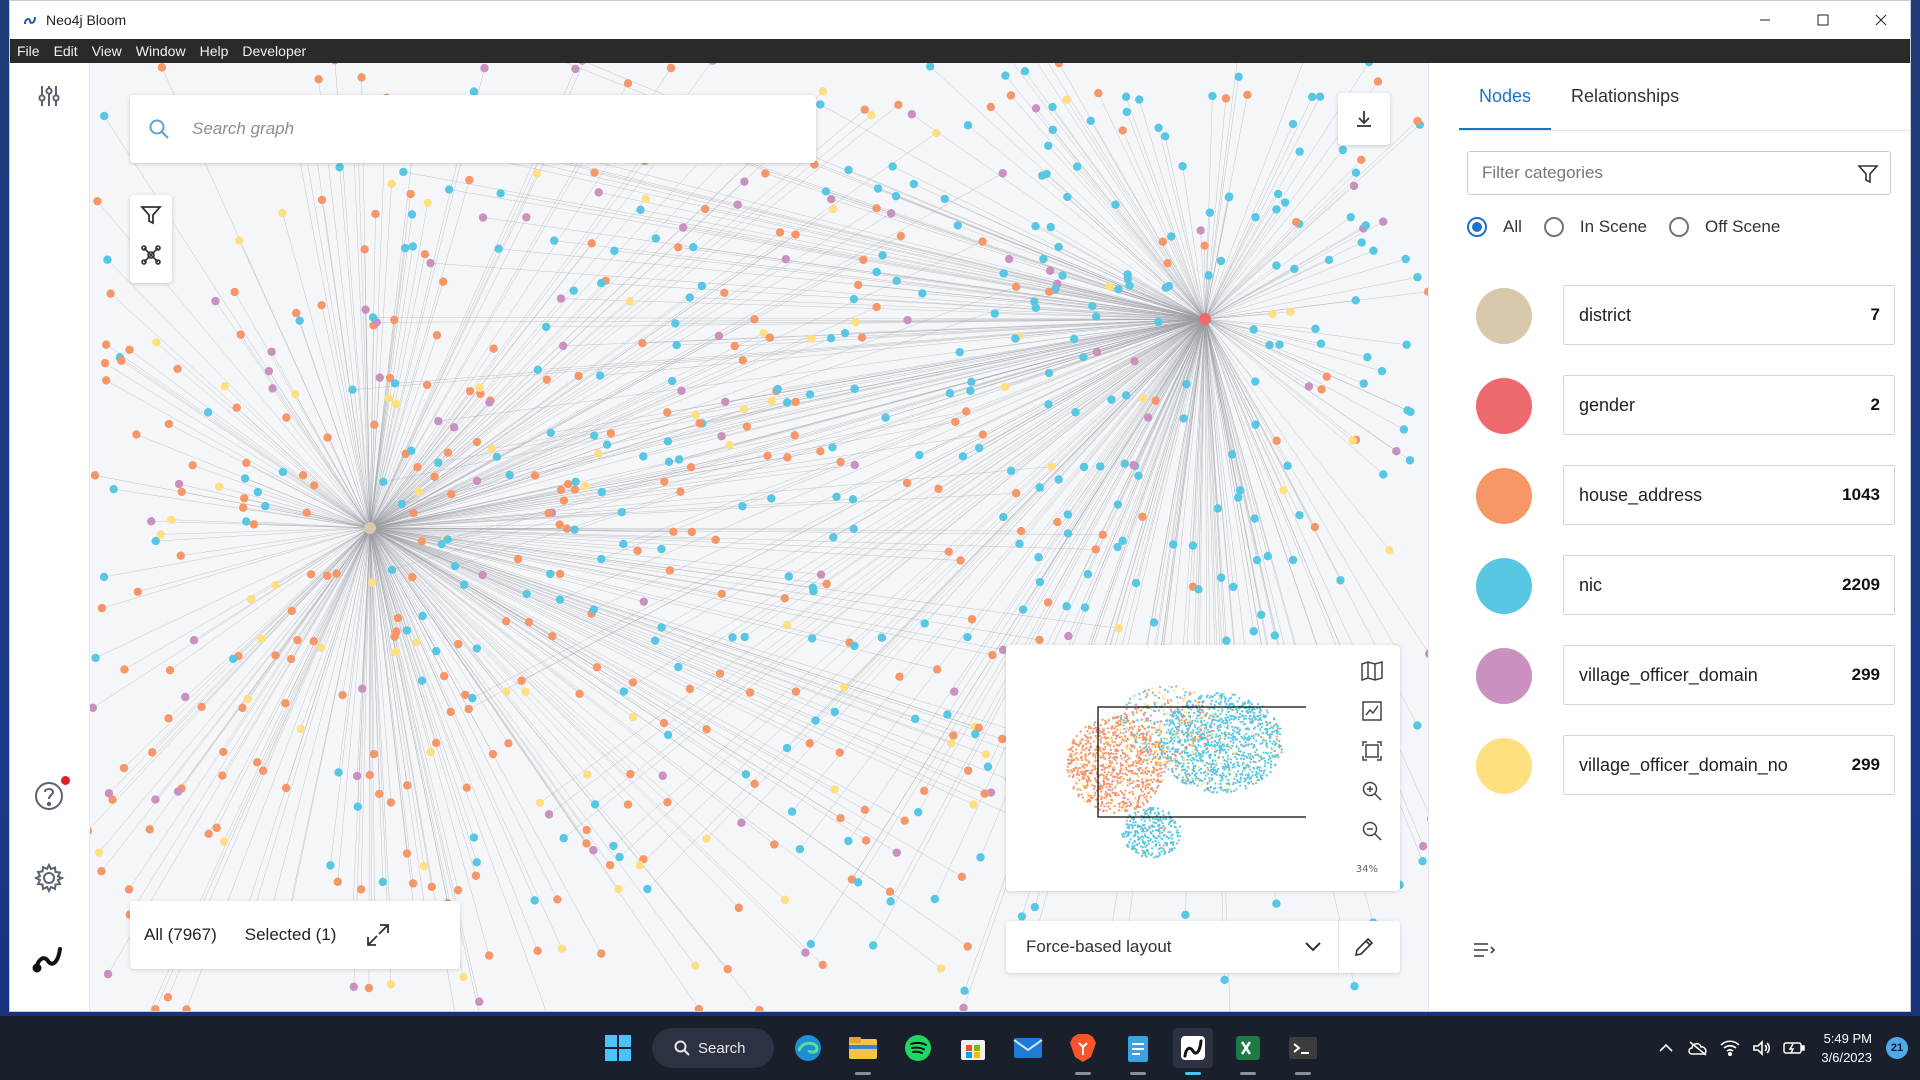 Image resolution: width=1920 pixels, height=1080 pixels. I want to click on category-item: village_officer_domain 299, so click(1729, 675).